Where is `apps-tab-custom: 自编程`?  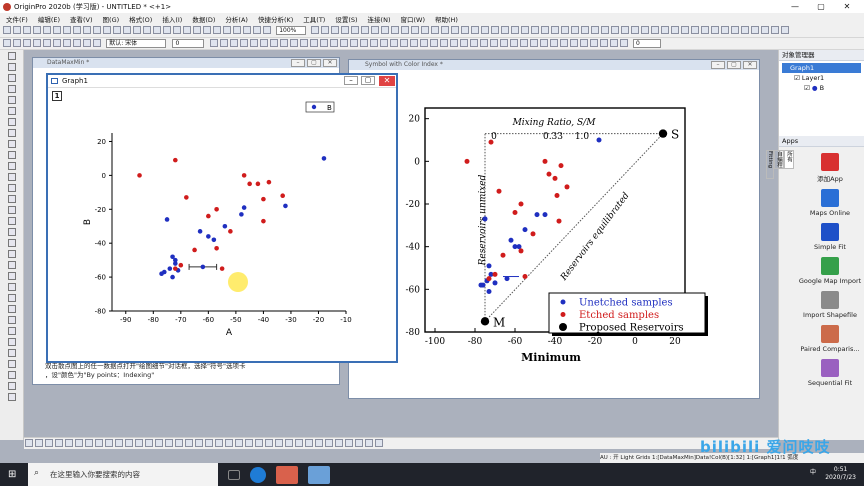
apps-tab-custom: 自编程 is located at coordinates (779, 159).